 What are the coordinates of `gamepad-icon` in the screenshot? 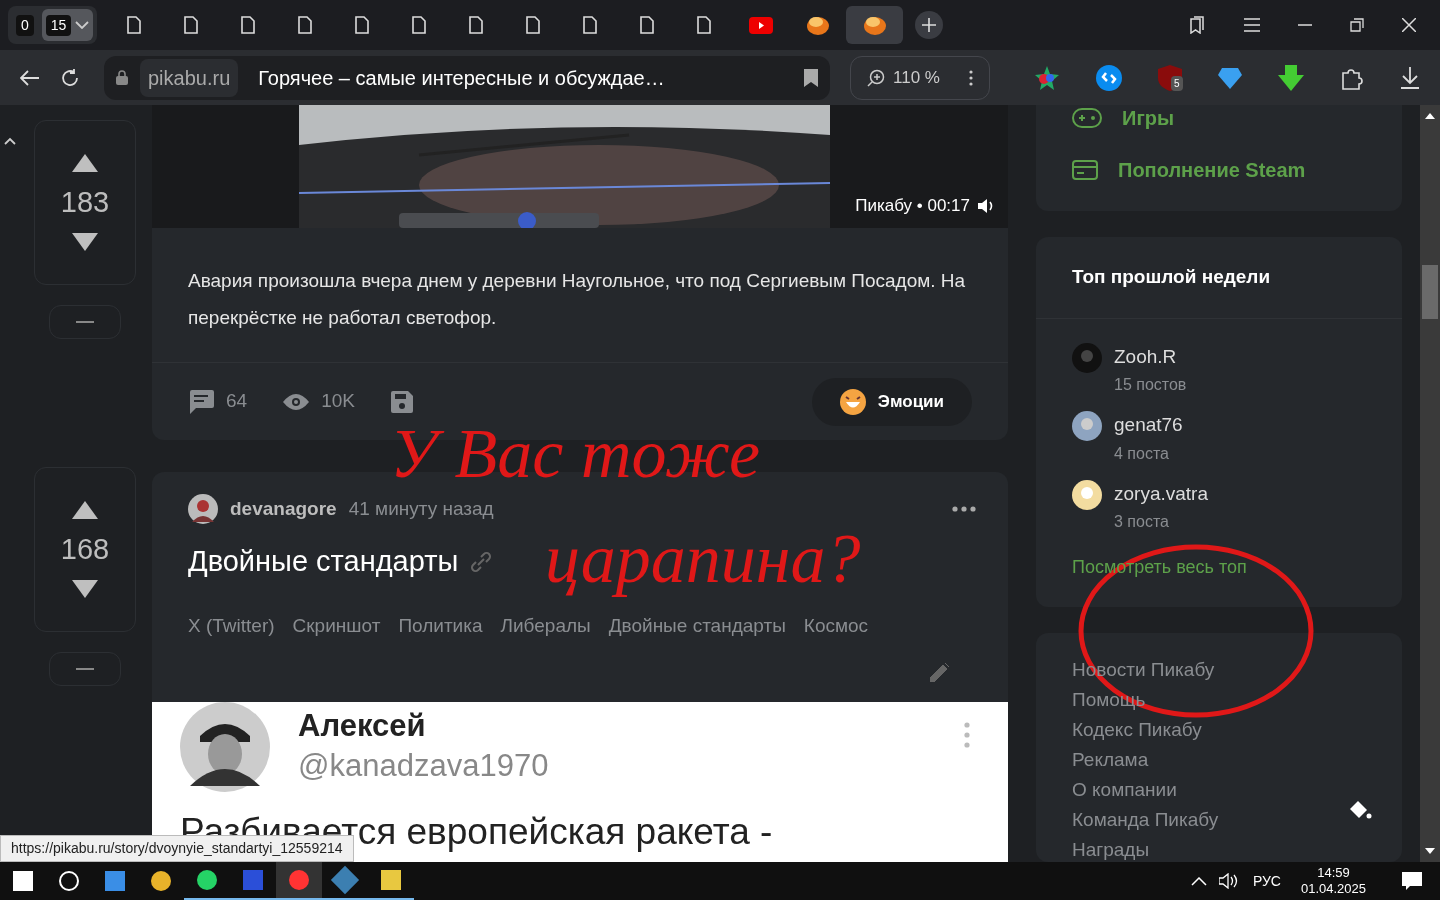 It's located at (1087, 118).